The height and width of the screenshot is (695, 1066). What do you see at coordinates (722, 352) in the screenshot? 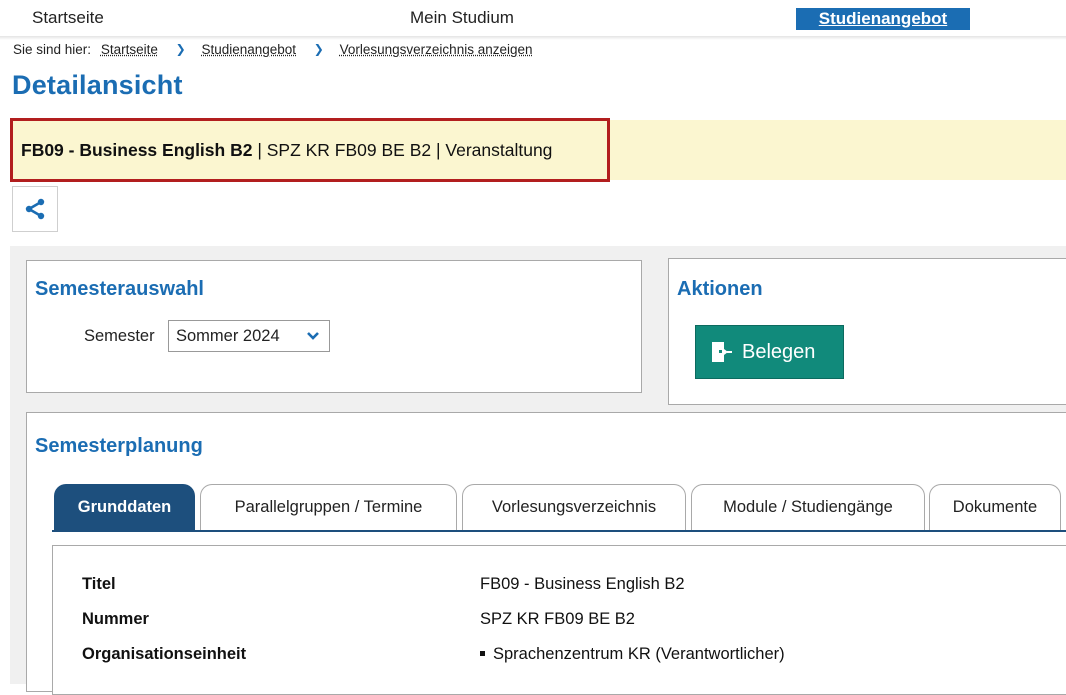
I see `enter-door-icon` at bounding box center [722, 352].